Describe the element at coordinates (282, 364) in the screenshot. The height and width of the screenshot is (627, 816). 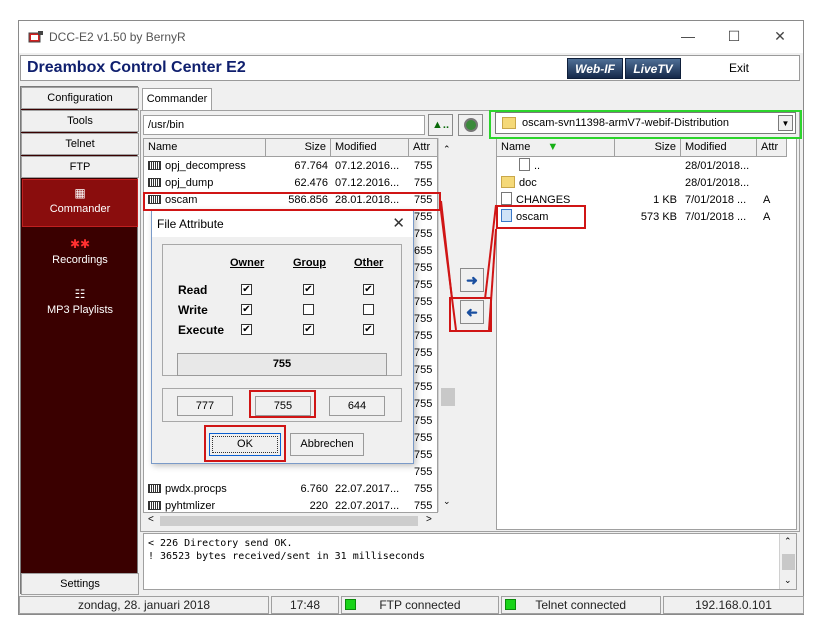
I see `permission-value-button: 755` at that location.